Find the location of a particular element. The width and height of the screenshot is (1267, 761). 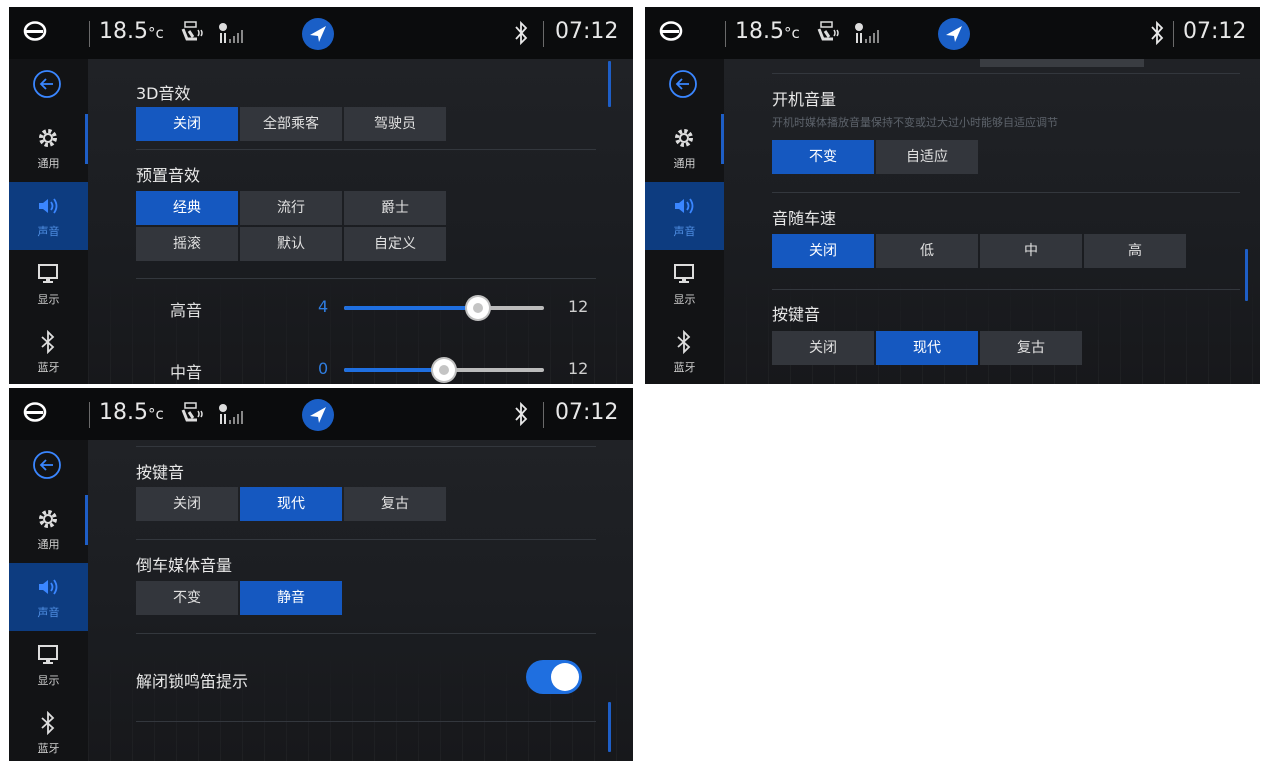

startup-volume-description: 开机时媒体播放音量保持不变或过大过小时能够自适应调节 is located at coordinates (915, 122).